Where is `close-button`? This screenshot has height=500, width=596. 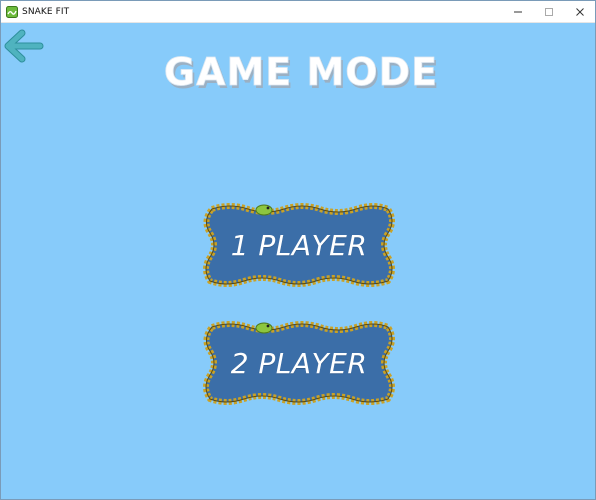 close-button is located at coordinates (579, 11).